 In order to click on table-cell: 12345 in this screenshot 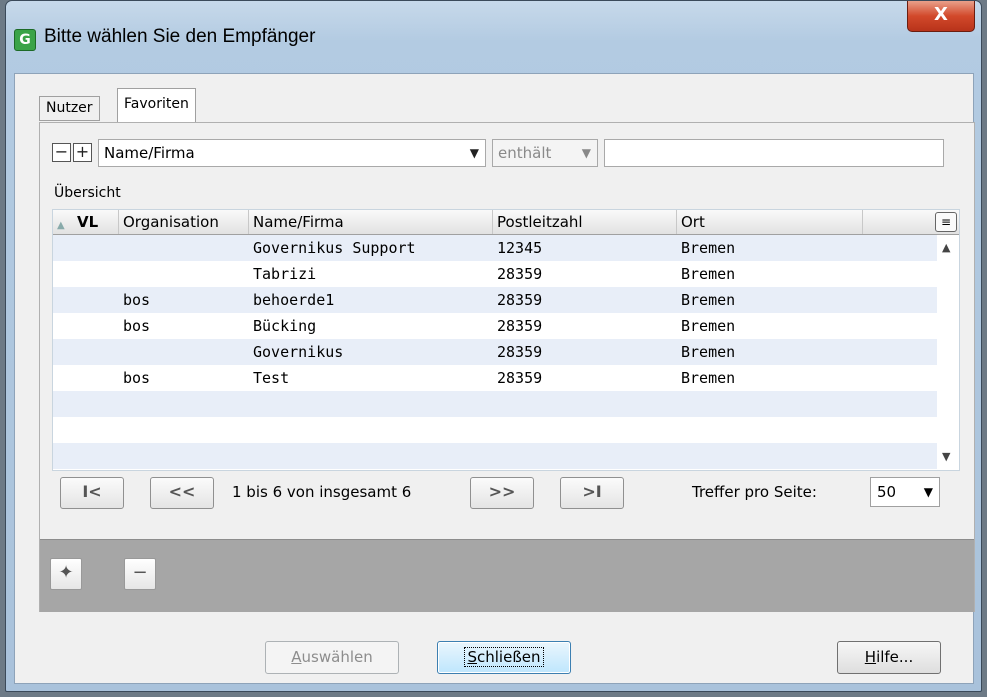, I will do `click(520, 248)`.